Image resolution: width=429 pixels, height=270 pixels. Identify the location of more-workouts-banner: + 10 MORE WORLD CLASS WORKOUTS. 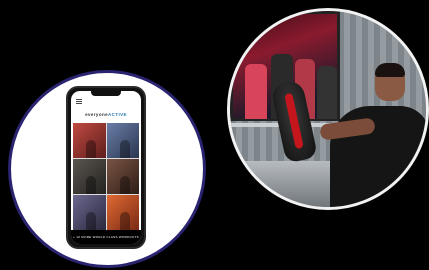
(106, 237).